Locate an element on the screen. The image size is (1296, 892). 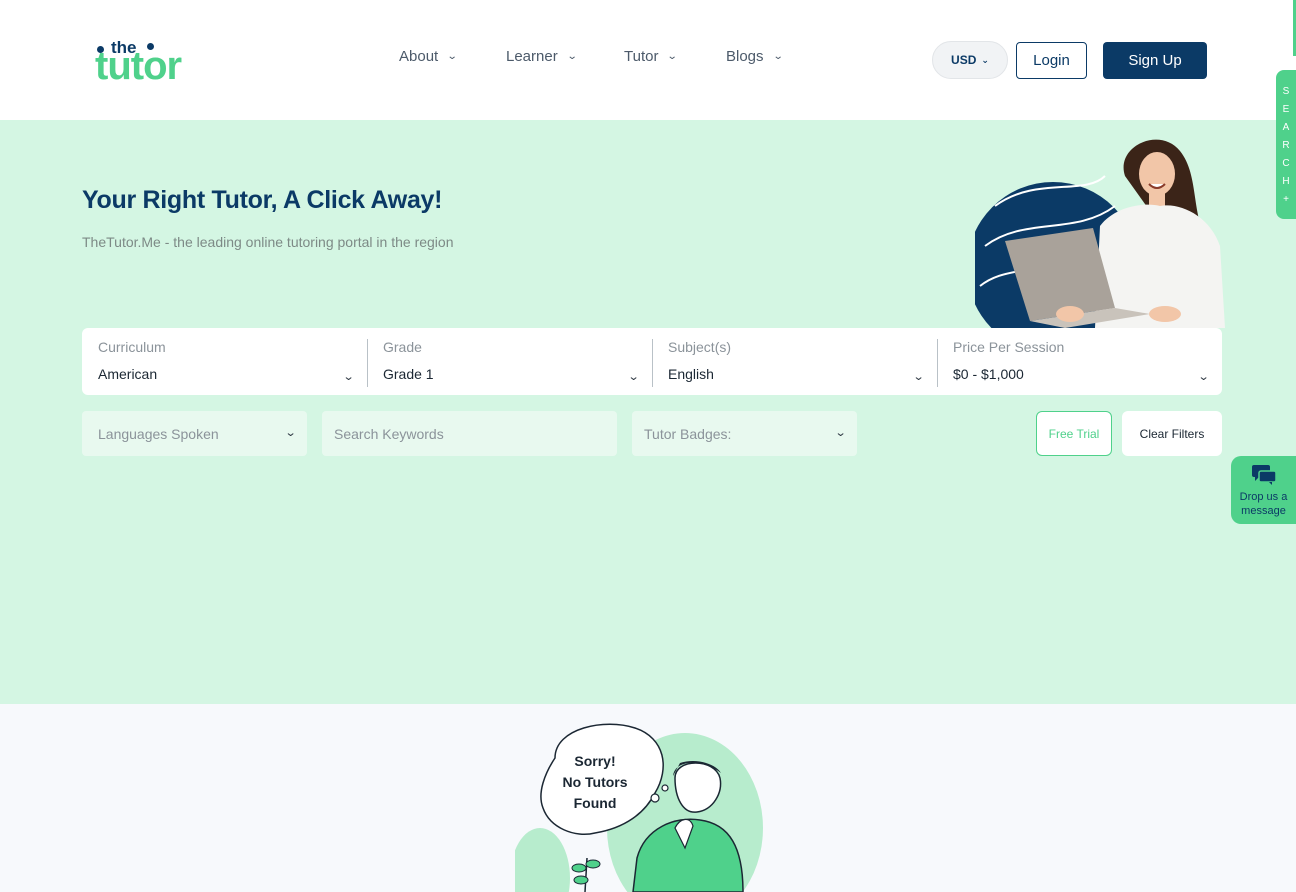
signup-button: Sign Up is located at coordinates (1155, 60).